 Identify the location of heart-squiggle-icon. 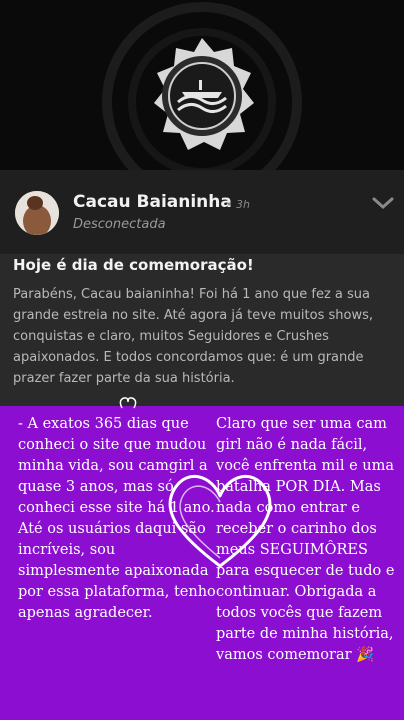
(128, 403).